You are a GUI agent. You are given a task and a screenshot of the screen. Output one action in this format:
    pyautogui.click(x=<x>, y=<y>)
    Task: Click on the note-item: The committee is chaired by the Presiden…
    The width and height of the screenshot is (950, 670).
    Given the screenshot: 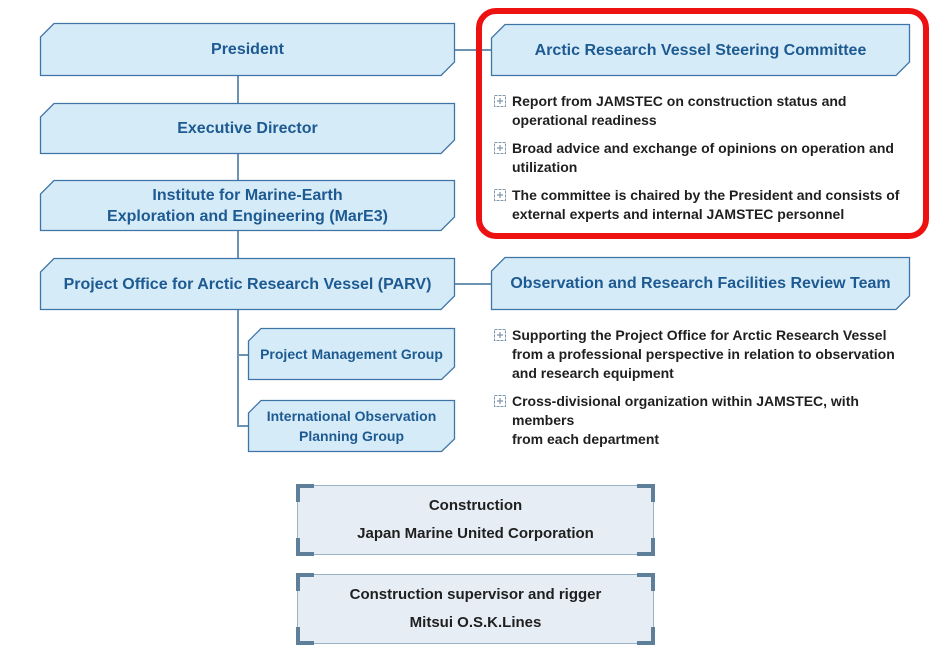 What is the action you would take?
    pyautogui.click(x=704, y=205)
    